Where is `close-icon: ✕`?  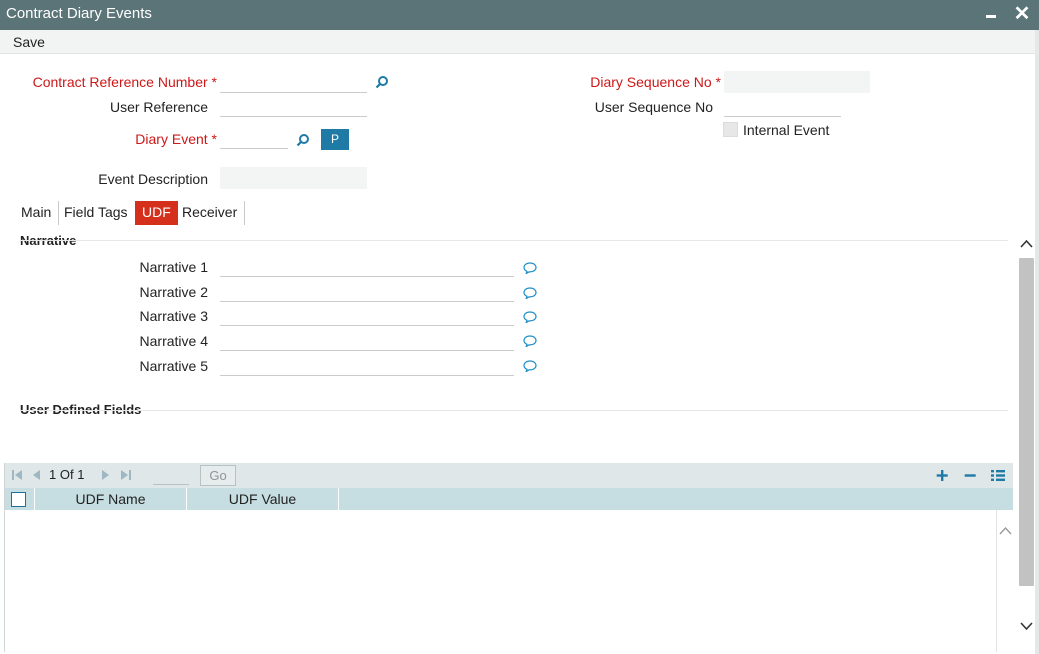 close-icon: ✕ is located at coordinates (1022, 14).